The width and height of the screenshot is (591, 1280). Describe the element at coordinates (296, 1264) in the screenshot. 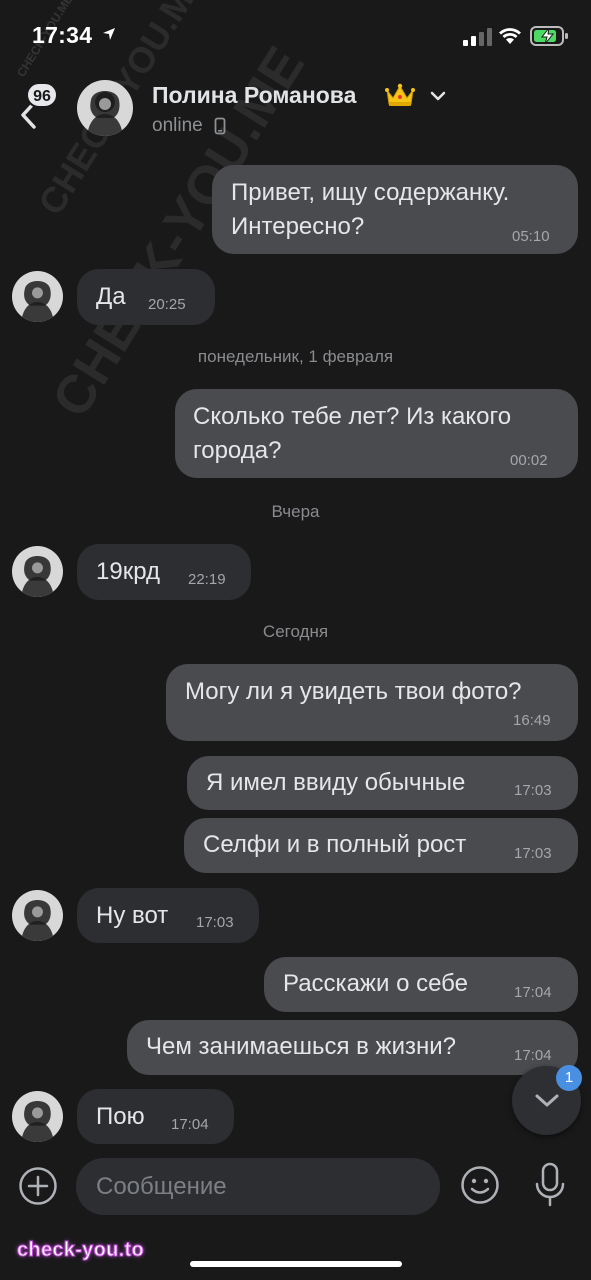

I see `home-indicator` at that location.